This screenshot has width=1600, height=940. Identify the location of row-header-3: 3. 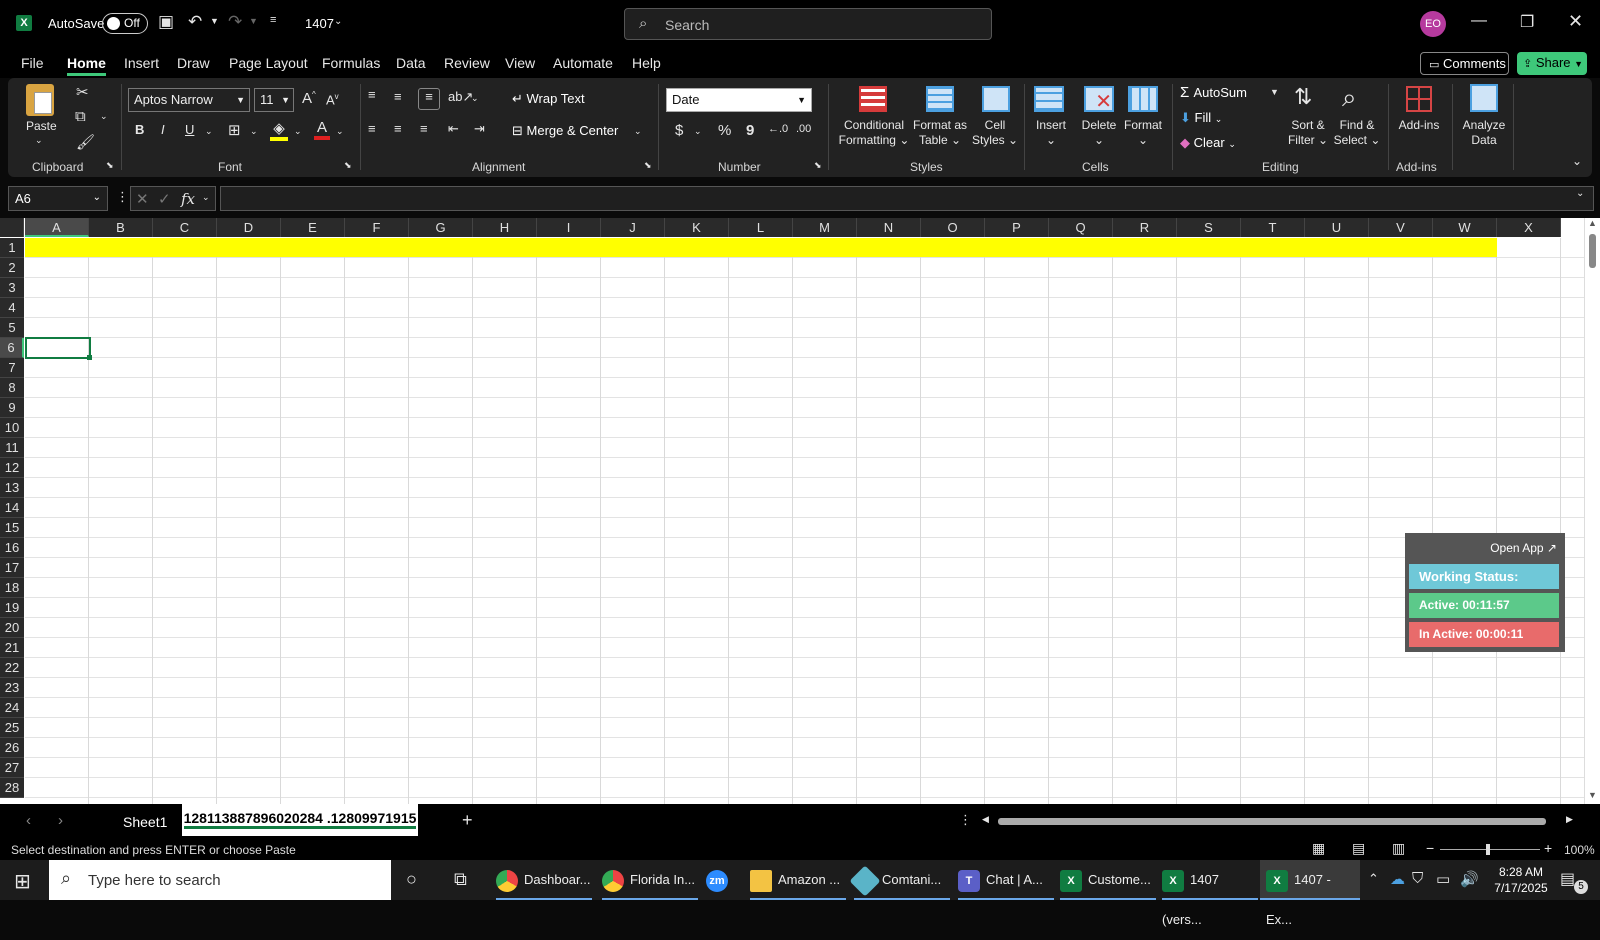
(12, 288).